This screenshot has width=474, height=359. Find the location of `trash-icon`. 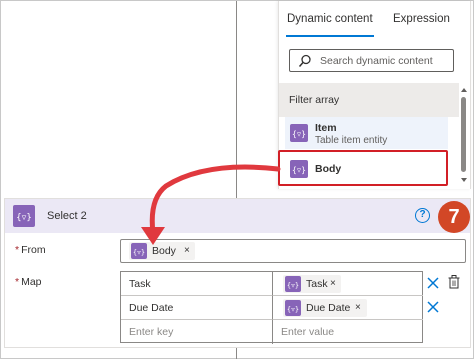

trash-icon is located at coordinates (454, 282).